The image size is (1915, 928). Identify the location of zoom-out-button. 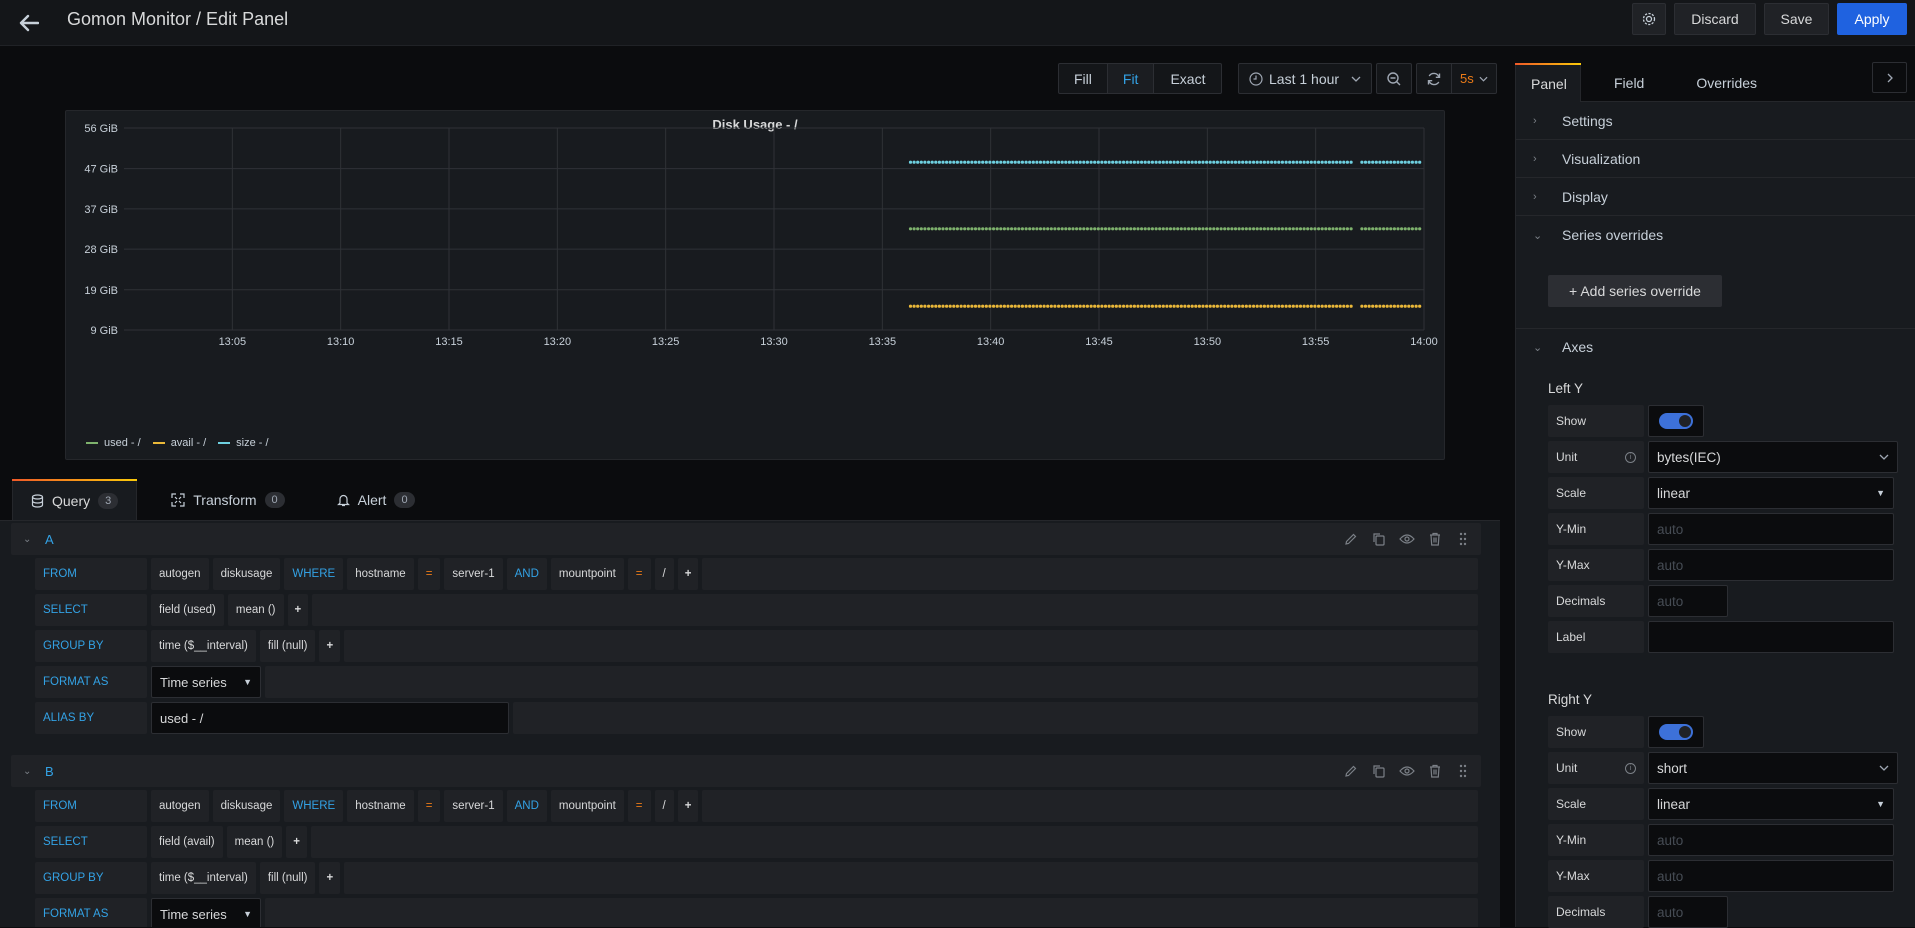
(1394, 78).